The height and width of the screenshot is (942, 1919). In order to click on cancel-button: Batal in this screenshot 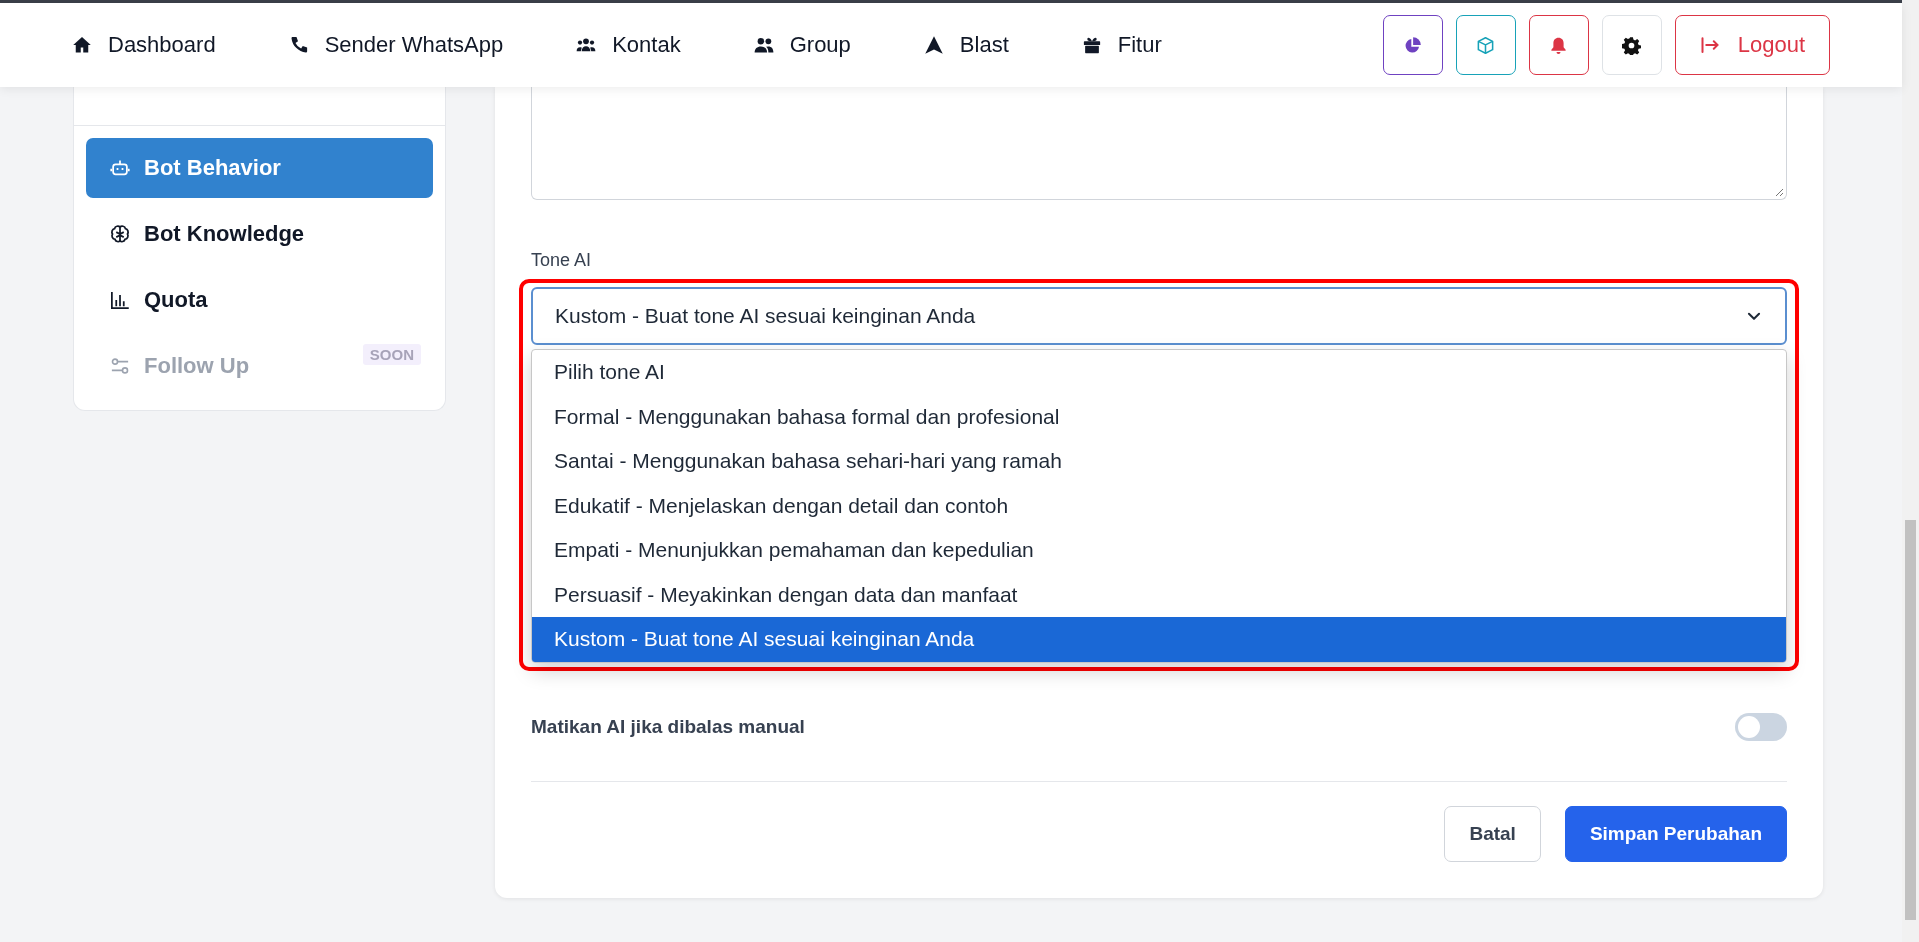, I will do `click(1492, 833)`.